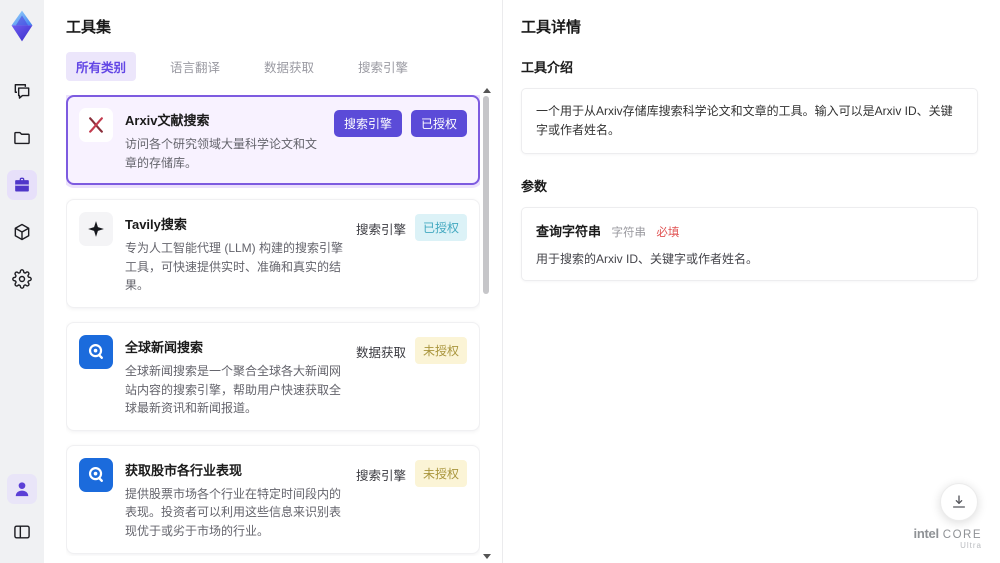 The height and width of the screenshot is (563, 1000). What do you see at coordinates (22, 26) in the screenshot?
I see `app-logo-icon` at bounding box center [22, 26].